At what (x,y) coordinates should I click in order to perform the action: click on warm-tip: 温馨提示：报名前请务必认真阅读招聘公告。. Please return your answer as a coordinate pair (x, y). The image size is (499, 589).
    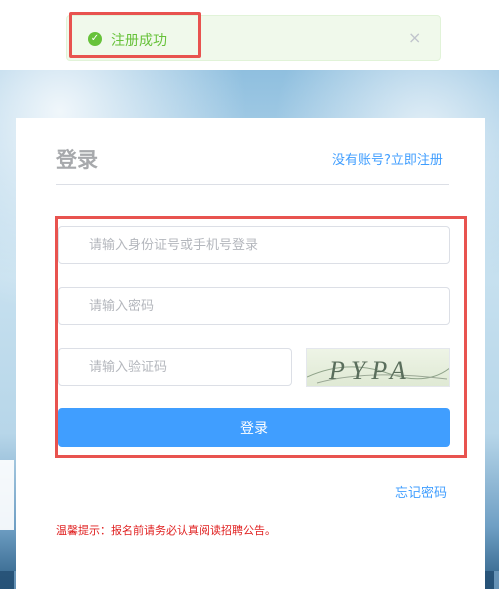
    Looking at the image, I should click on (166, 530).